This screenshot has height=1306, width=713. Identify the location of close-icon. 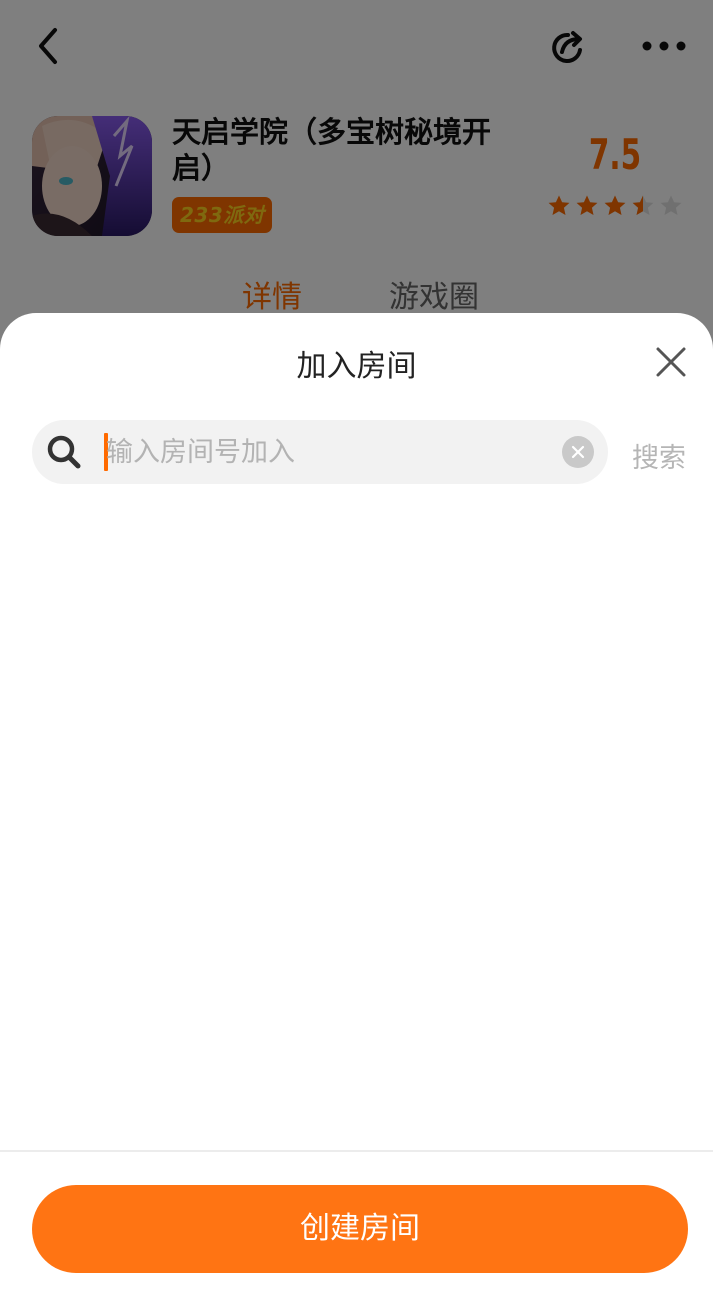
(671, 362).